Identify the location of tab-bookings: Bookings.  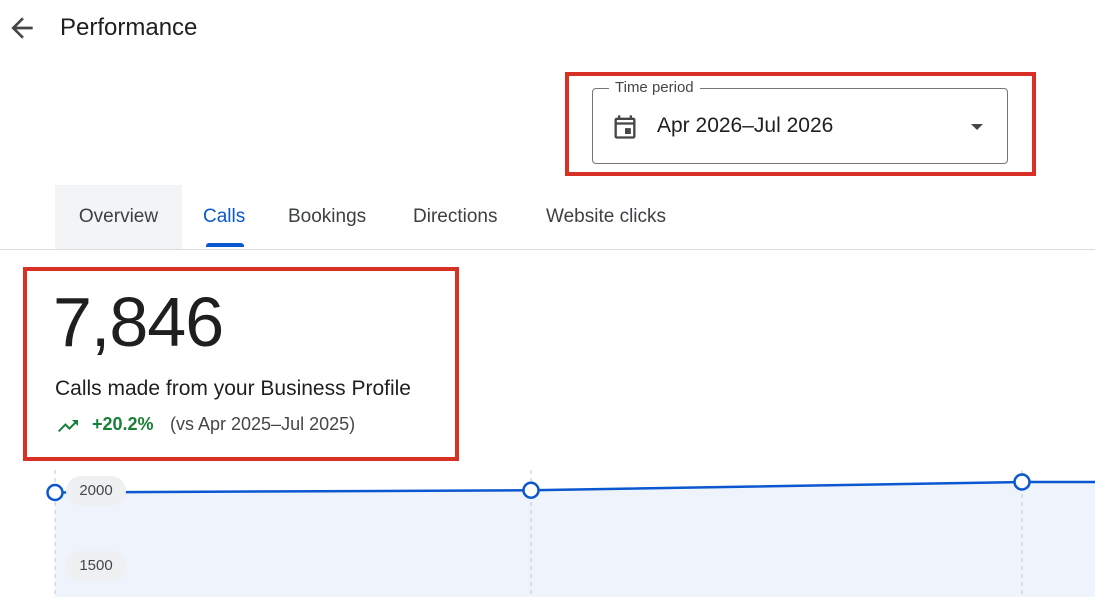
(327, 217).